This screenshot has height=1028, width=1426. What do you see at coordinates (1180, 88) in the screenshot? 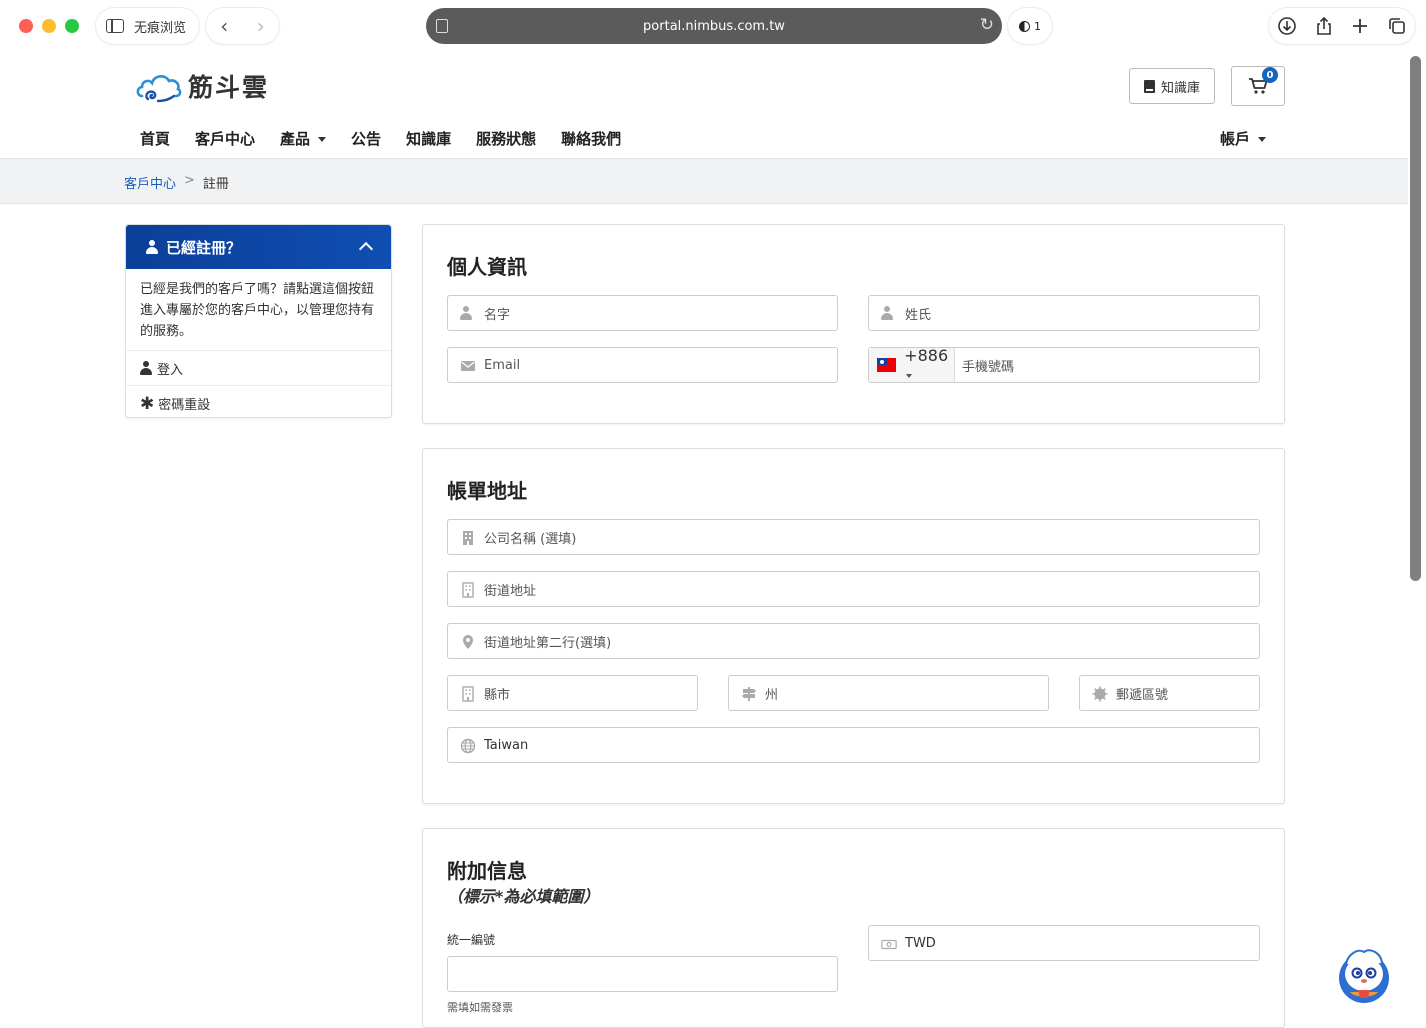
I see `knowledgebase-button-label: 知識庫` at bounding box center [1180, 88].